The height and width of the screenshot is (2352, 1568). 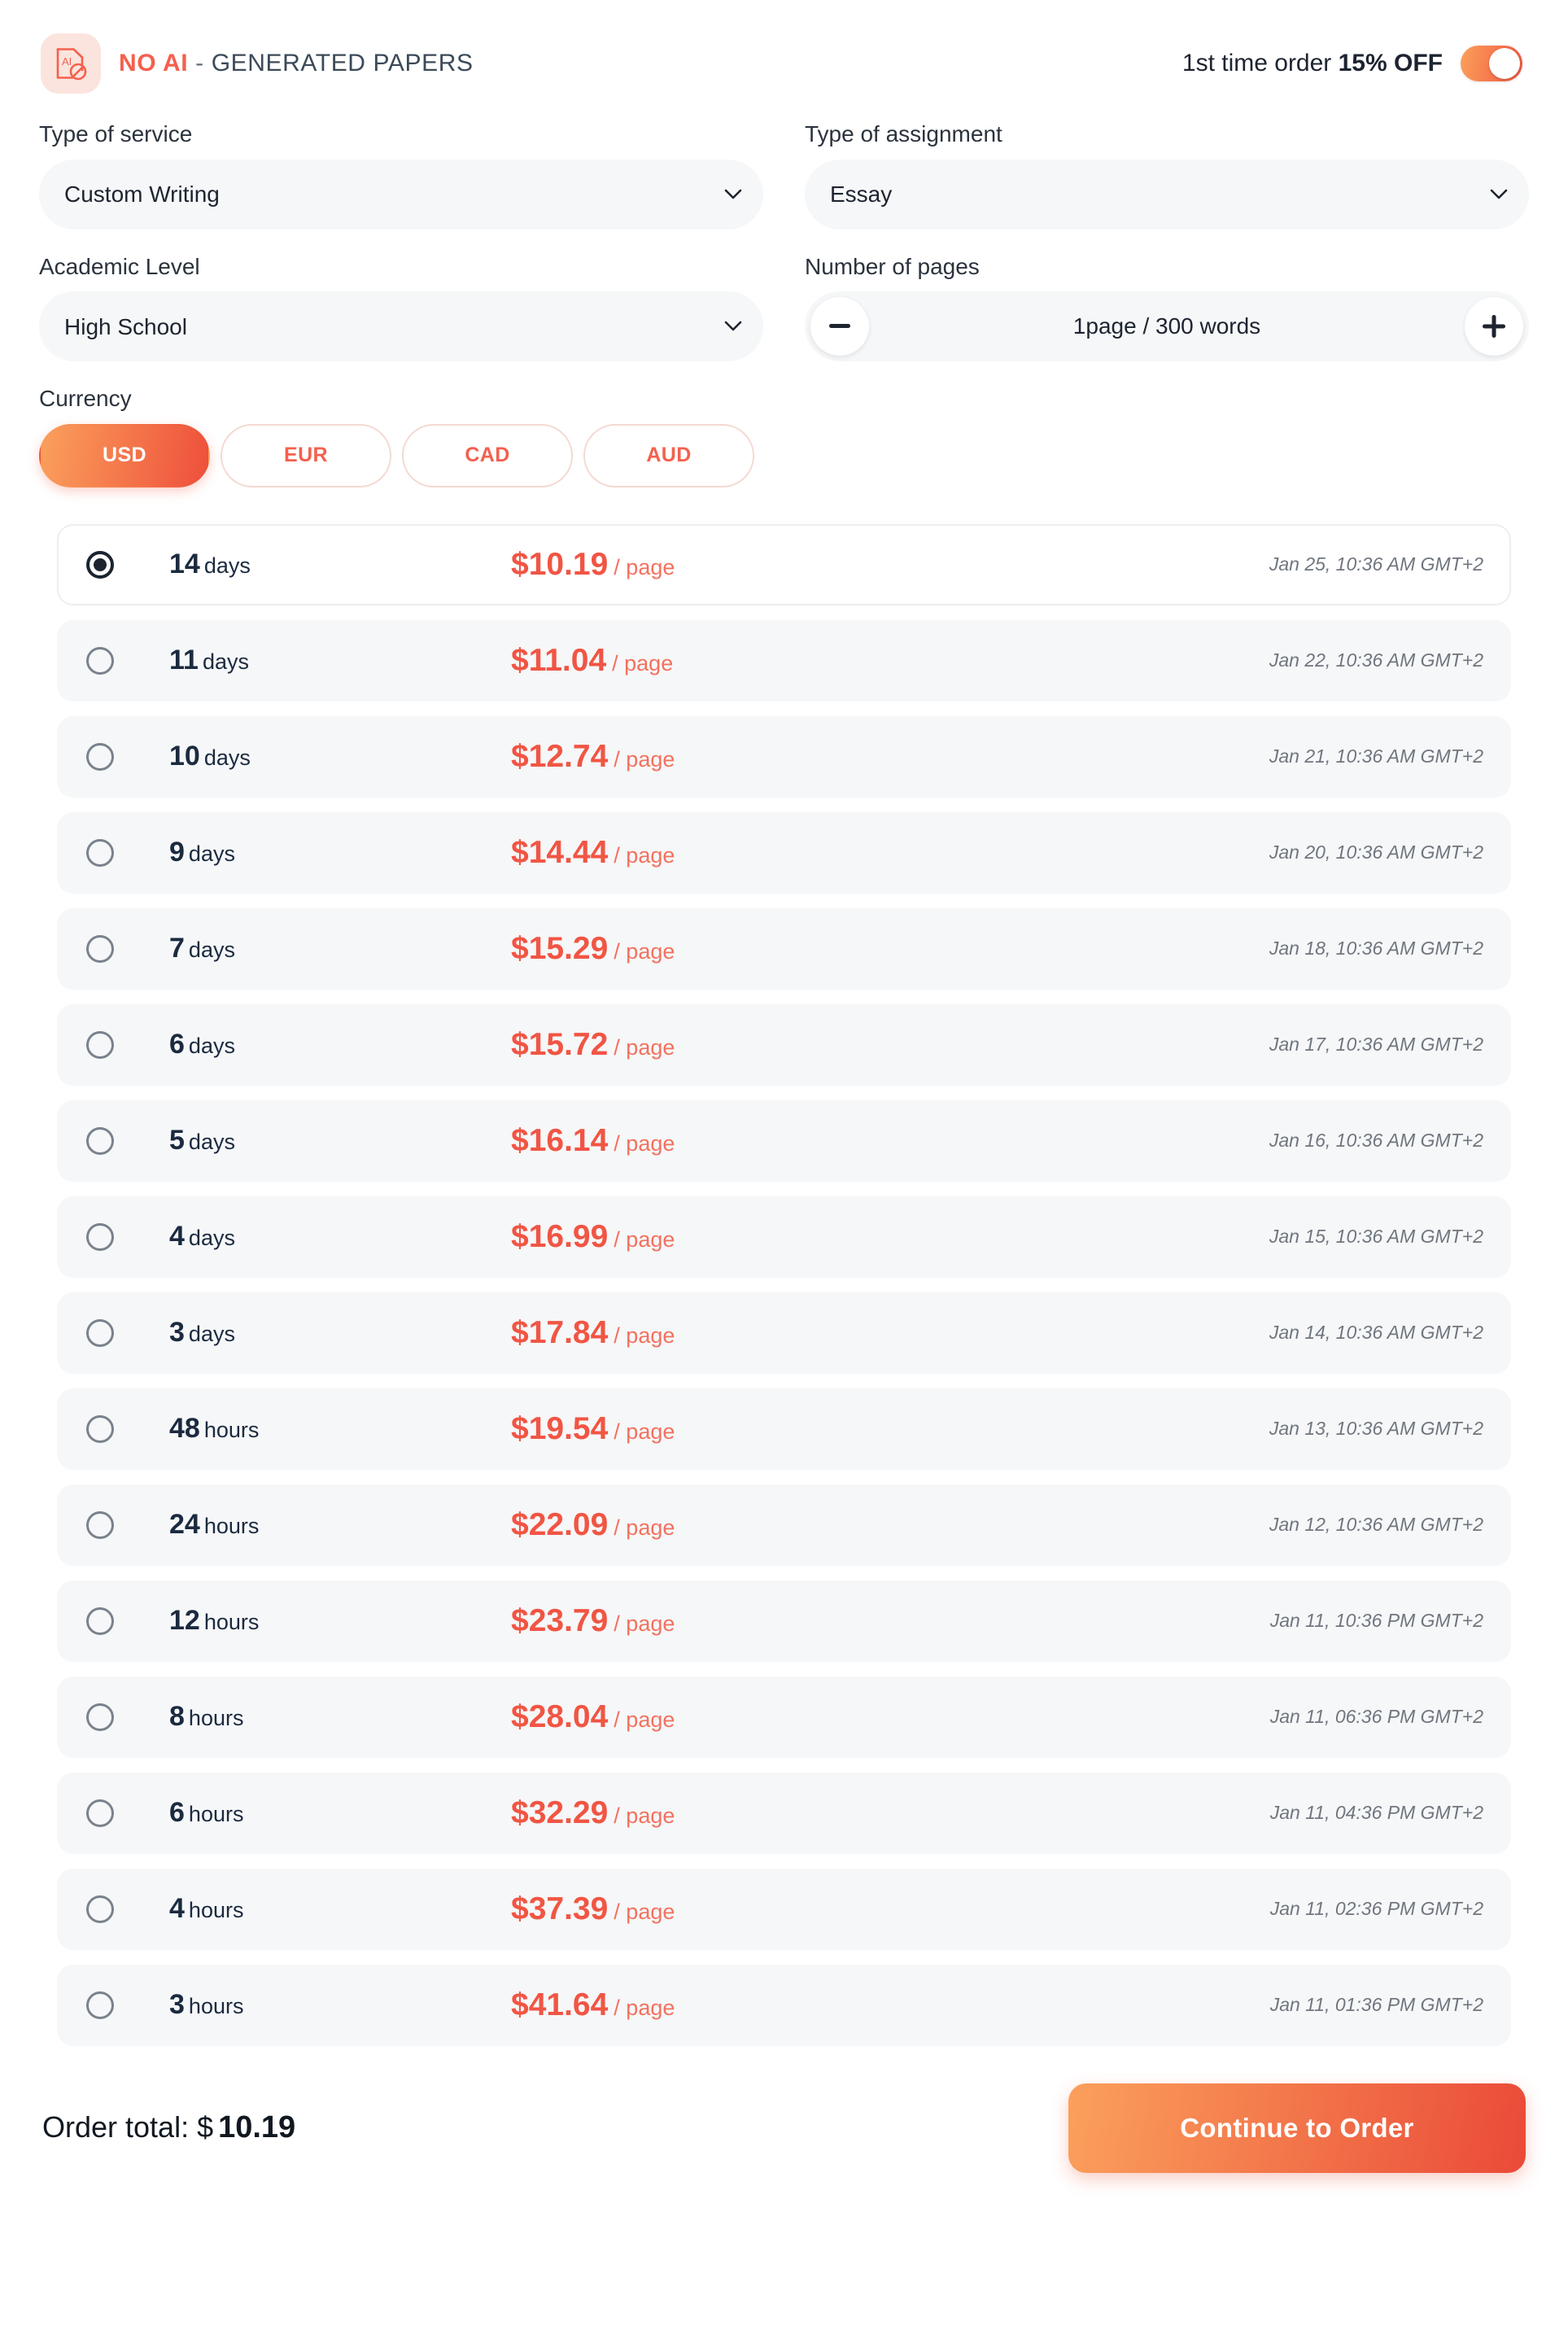 I want to click on deadline-delivery-time: Jan 11, 04:36 PM GMT+2, so click(x=1376, y=1813).